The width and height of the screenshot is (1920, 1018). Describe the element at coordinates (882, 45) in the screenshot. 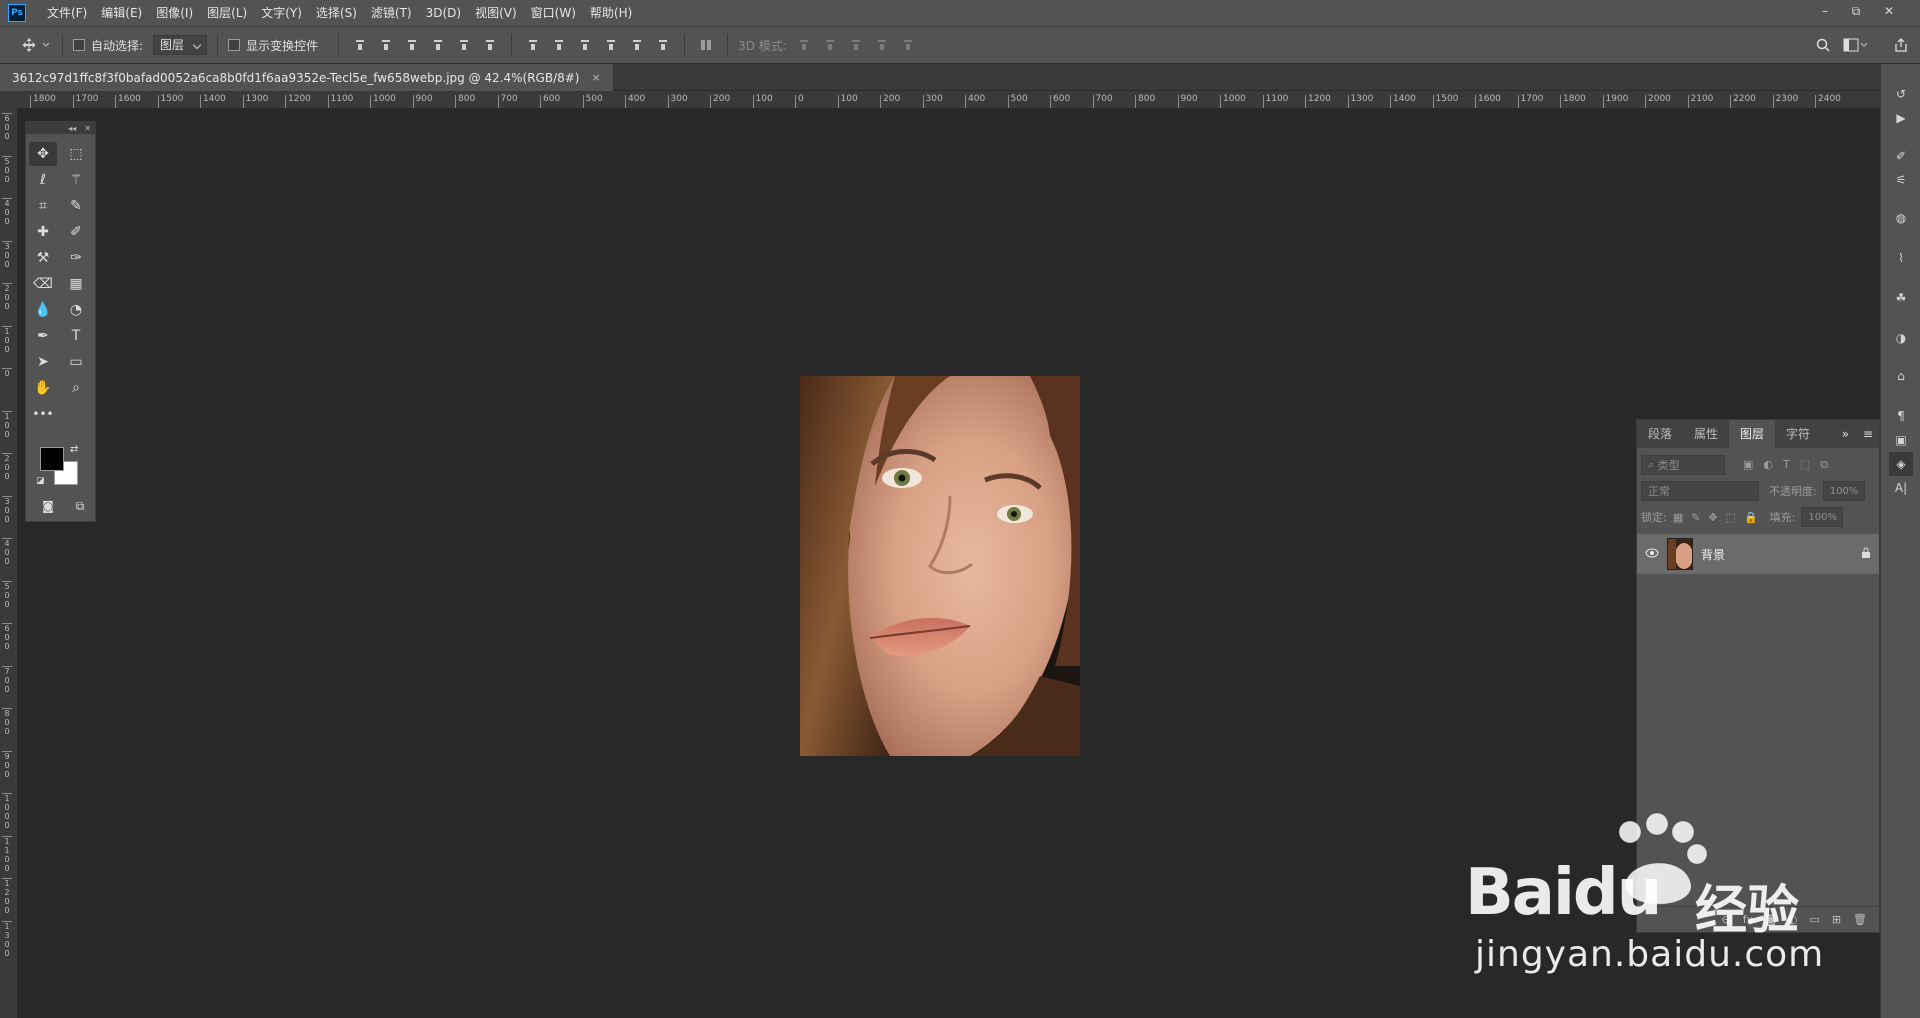

I see `slide-3d-icon` at that location.